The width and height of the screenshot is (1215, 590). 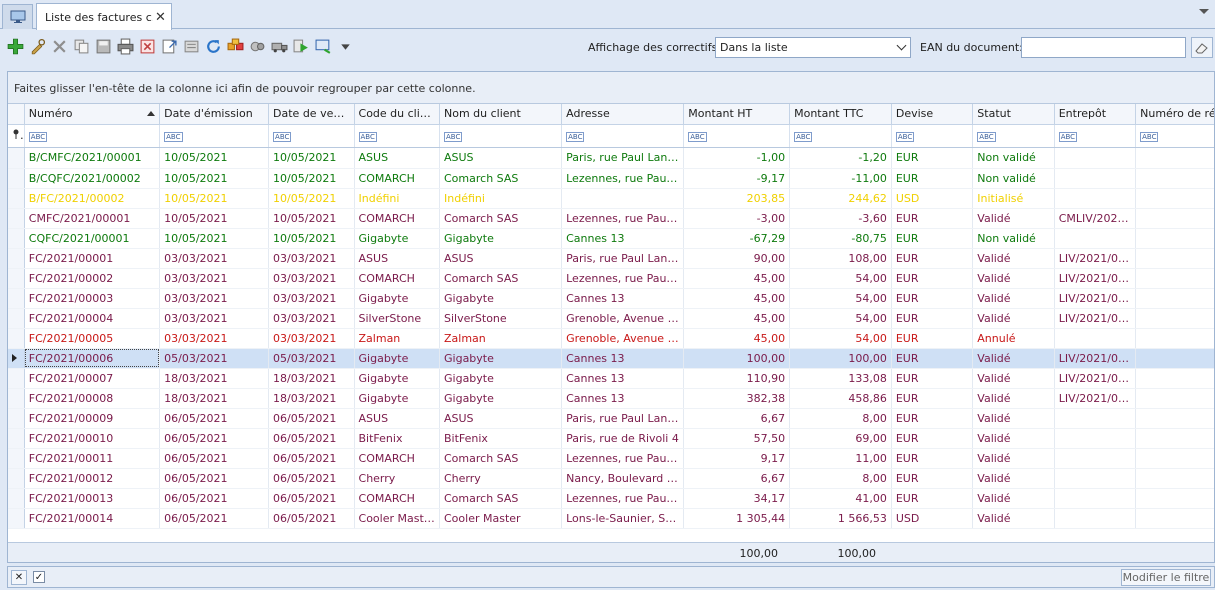 What do you see at coordinates (840, 278) in the screenshot?
I see `table-cell: 54,00` at bounding box center [840, 278].